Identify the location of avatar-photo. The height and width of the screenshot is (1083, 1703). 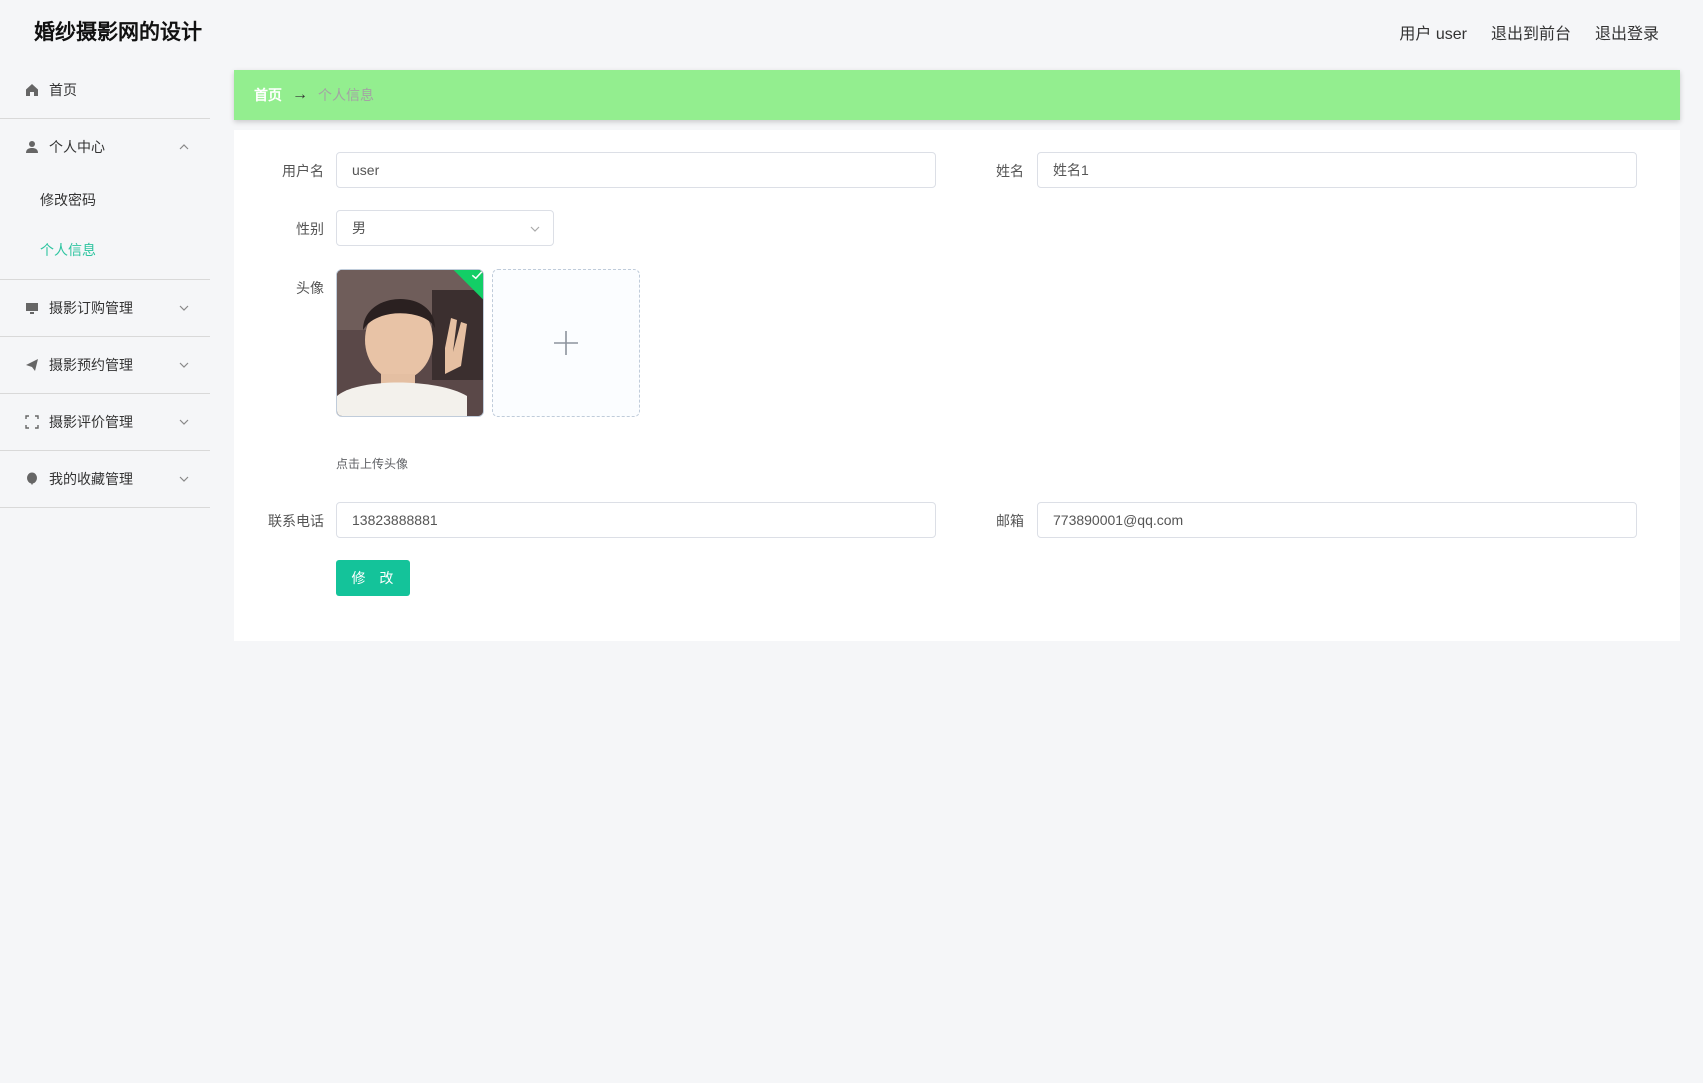
(410, 343).